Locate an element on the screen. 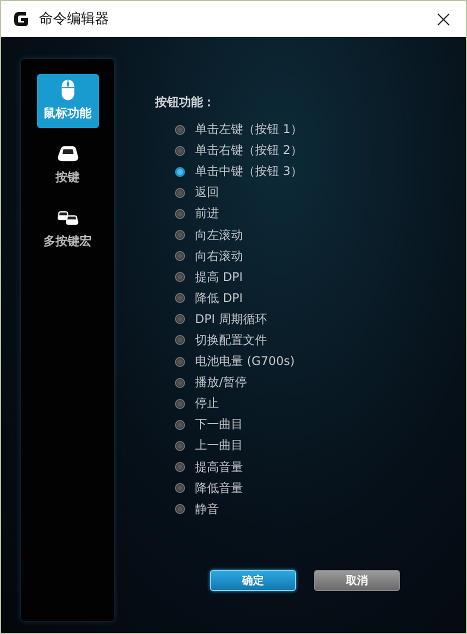  radio-option: 单击右键（按钮 2） is located at coordinates (320, 151).